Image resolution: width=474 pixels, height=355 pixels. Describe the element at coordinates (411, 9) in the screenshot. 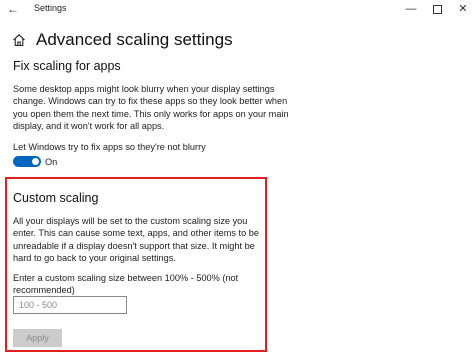

I see `minimize-button: —` at that location.